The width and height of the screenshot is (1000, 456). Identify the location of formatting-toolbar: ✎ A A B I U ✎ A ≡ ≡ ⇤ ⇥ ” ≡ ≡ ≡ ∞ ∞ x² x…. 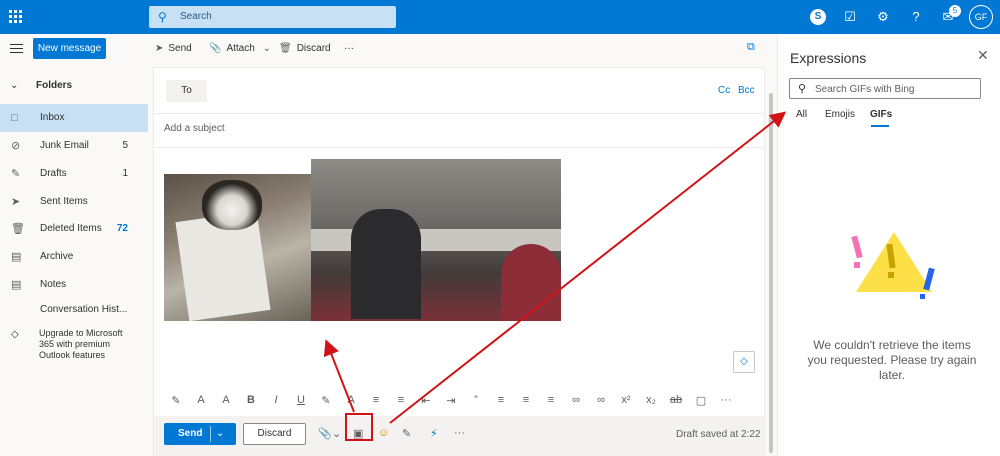
(459, 401).